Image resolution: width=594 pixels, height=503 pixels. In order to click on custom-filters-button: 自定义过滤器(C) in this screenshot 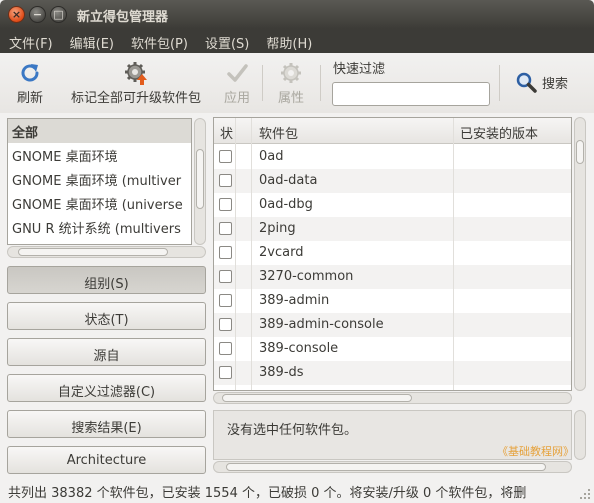, I will do `click(106, 388)`.